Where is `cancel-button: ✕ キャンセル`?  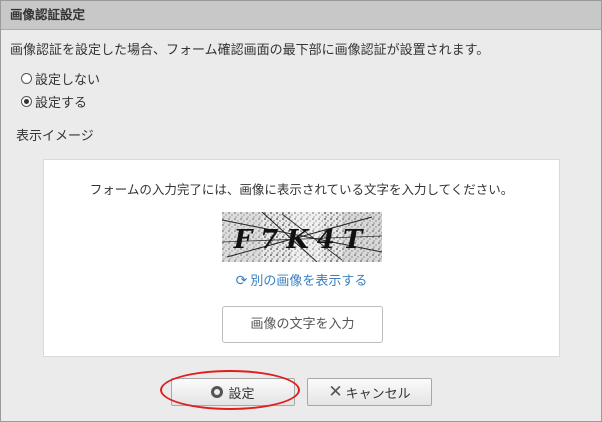 cancel-button: ✕ キャンセル is located at coordinates (369, 392).